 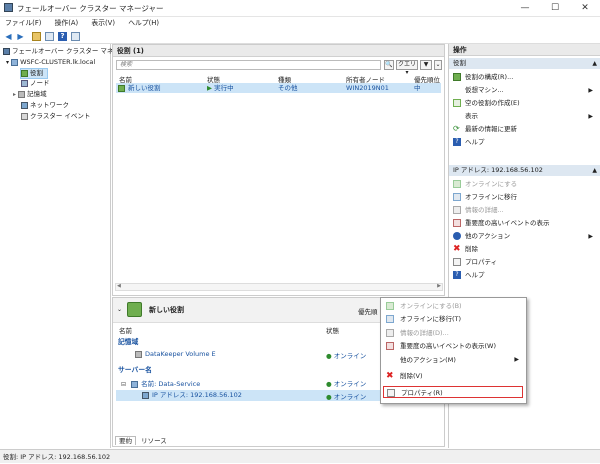 I want to click on list-item: DataKeeper Volume E, so click(x=175, y=354).